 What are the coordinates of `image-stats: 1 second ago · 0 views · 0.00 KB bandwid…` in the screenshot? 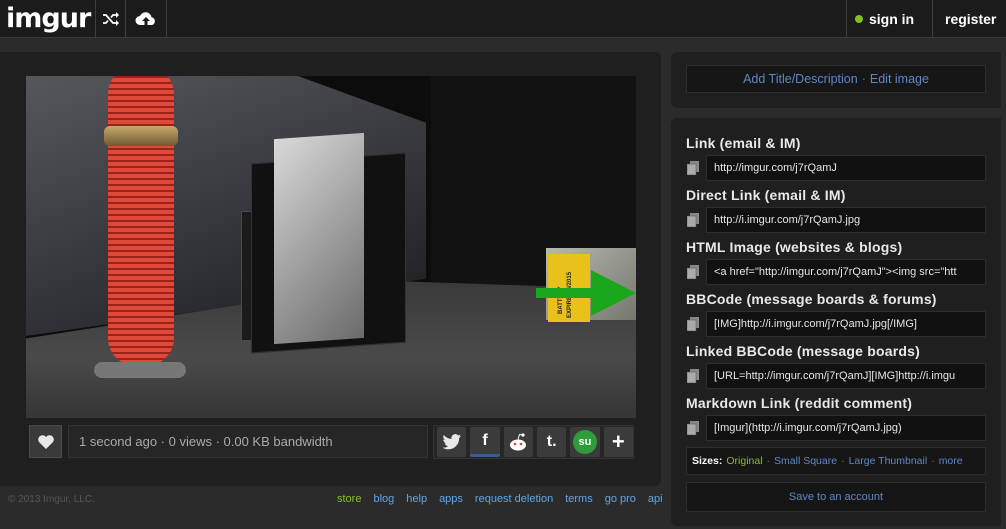 It's located at (248, 441).